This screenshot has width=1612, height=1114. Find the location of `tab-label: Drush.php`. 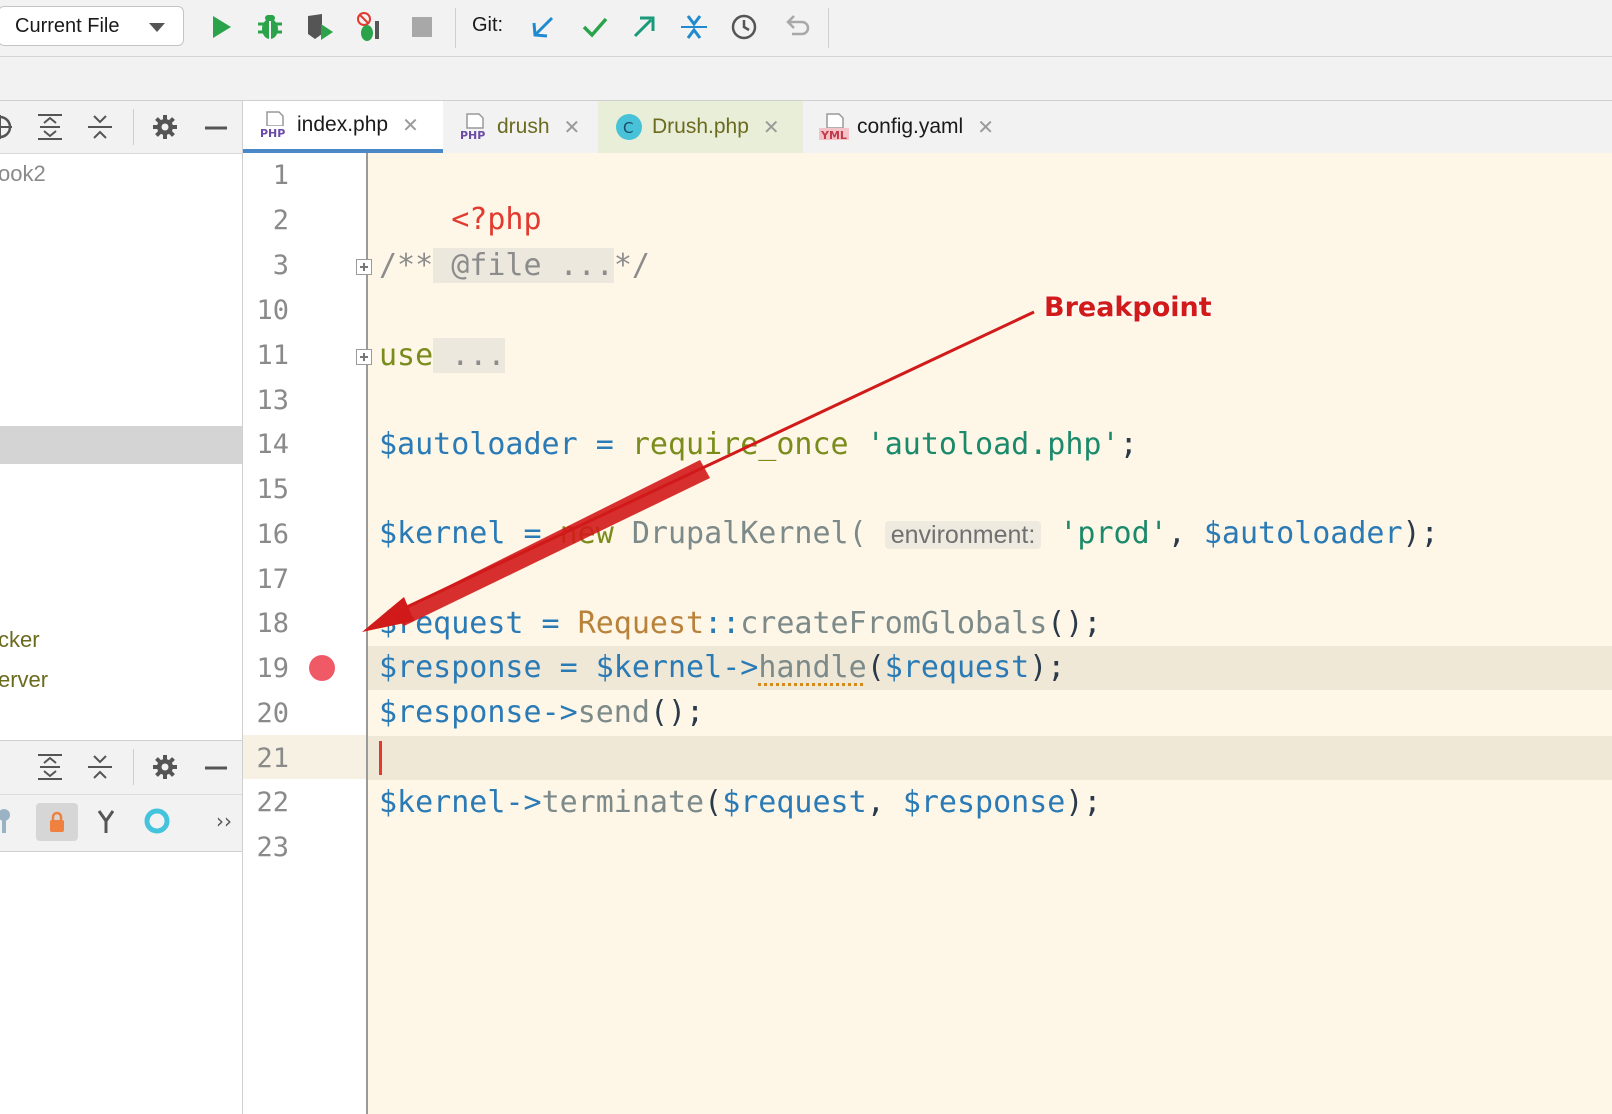

tab-label: Drush.php is located at coordinates (700, 126).